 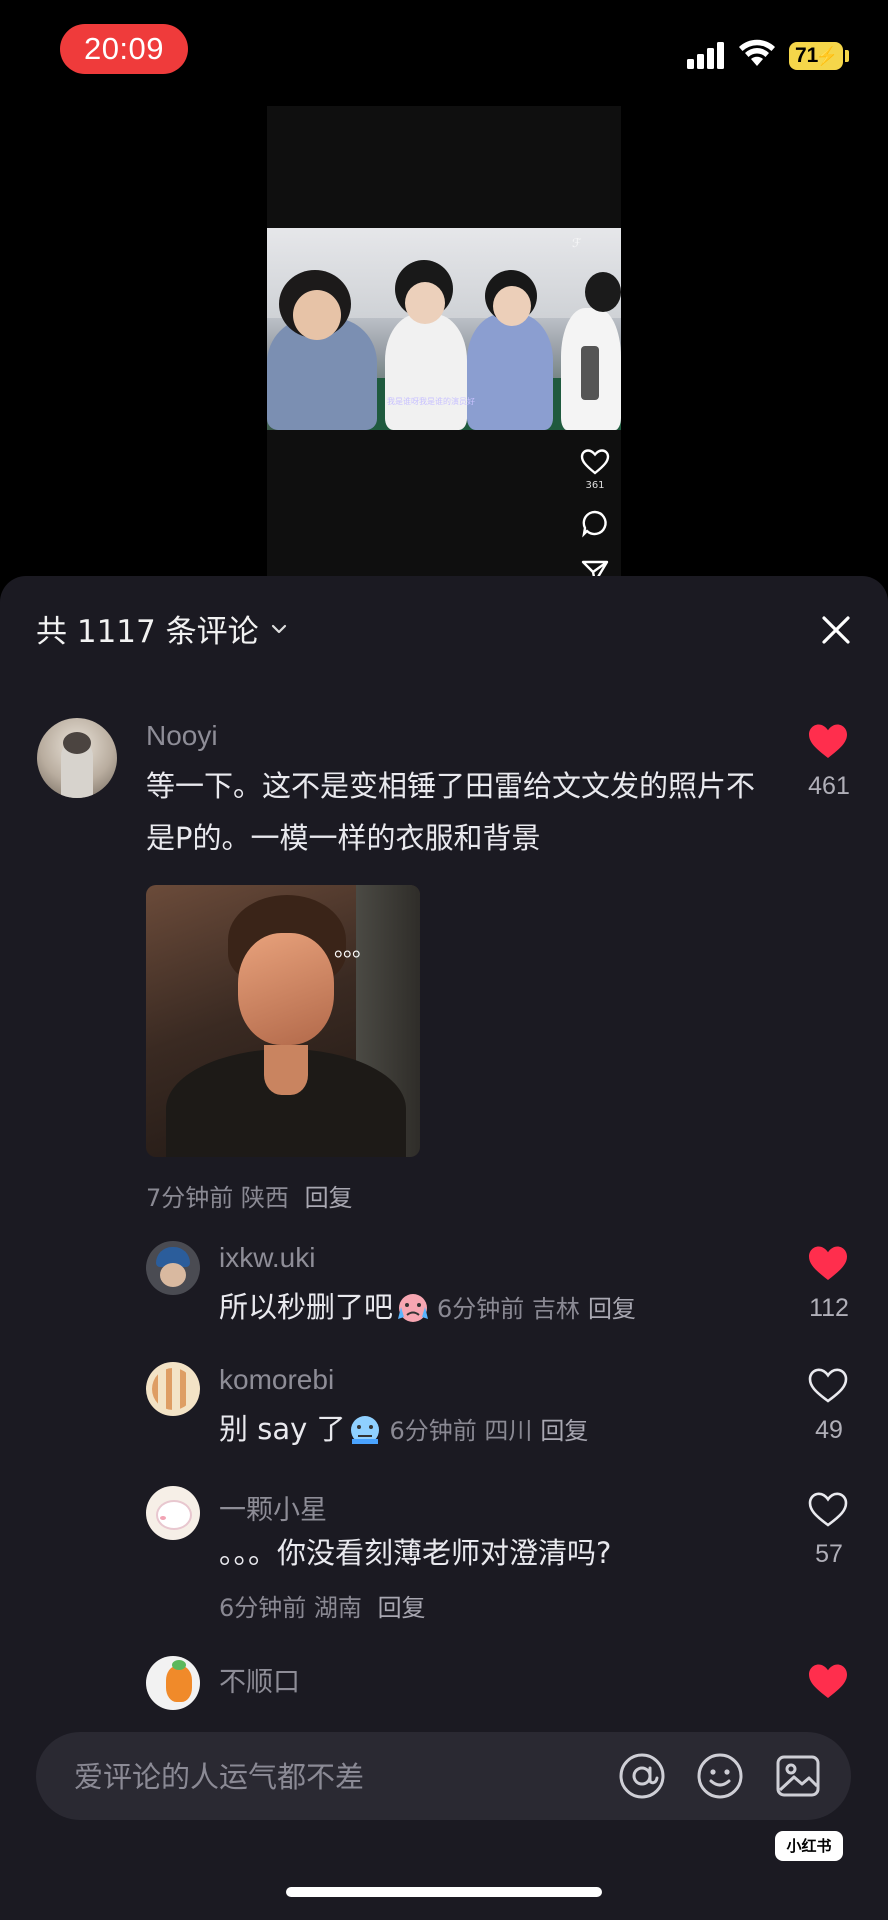 What do you see at coordinates (443, 1776) in the screenshot?
I see `comment-input-bar: 爱评论的人运气都不差` at bounding box center [443, 1776].